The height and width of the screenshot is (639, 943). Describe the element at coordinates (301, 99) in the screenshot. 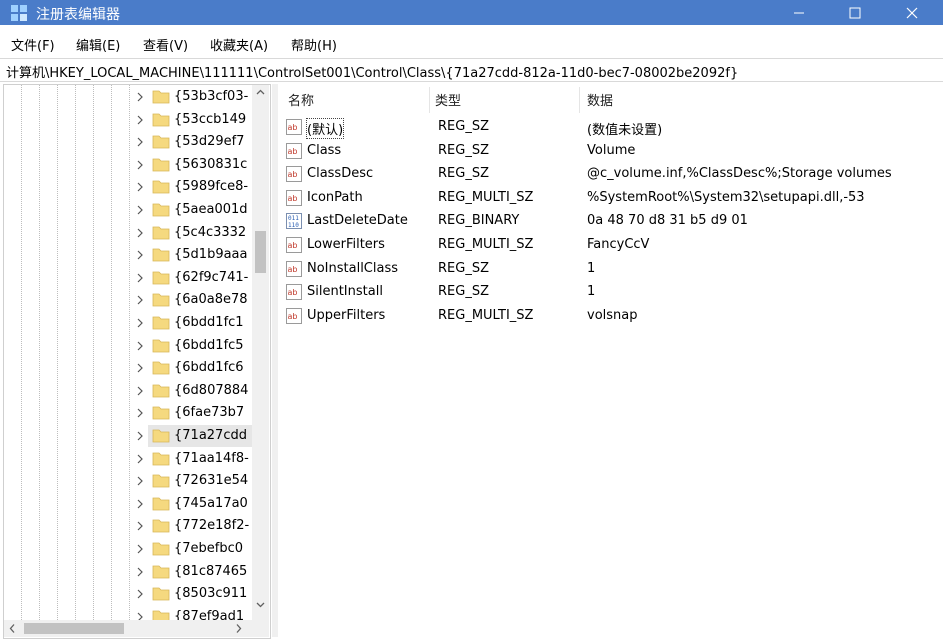

I see `column-header-name: 名称` at that location.